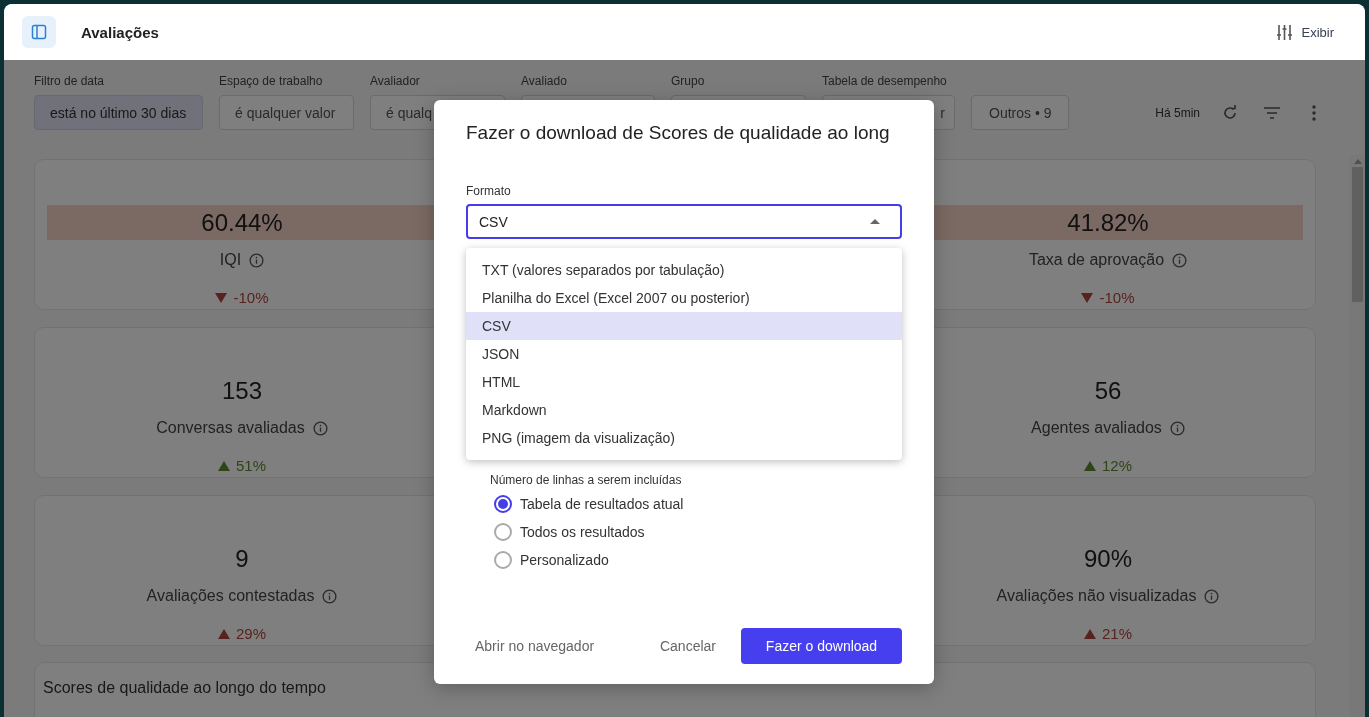 This screenshot has width=1369, height=717. What do you see at coordinates (70, 81) in the screenshot?
I see `filter-label: Filtro de data` at bounding box center [70, 81].